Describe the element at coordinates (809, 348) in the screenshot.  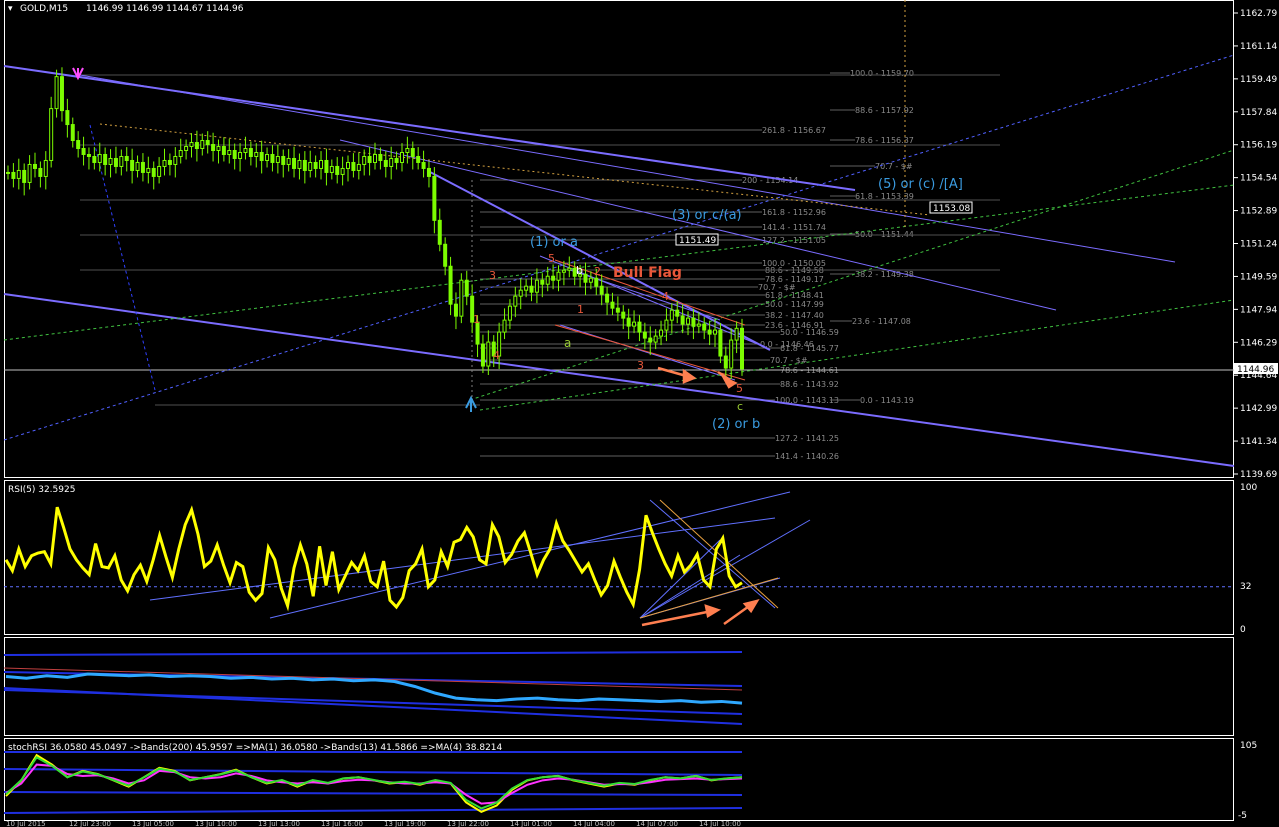
I see `fib-label: 61.8 - 1145.77` at that location.